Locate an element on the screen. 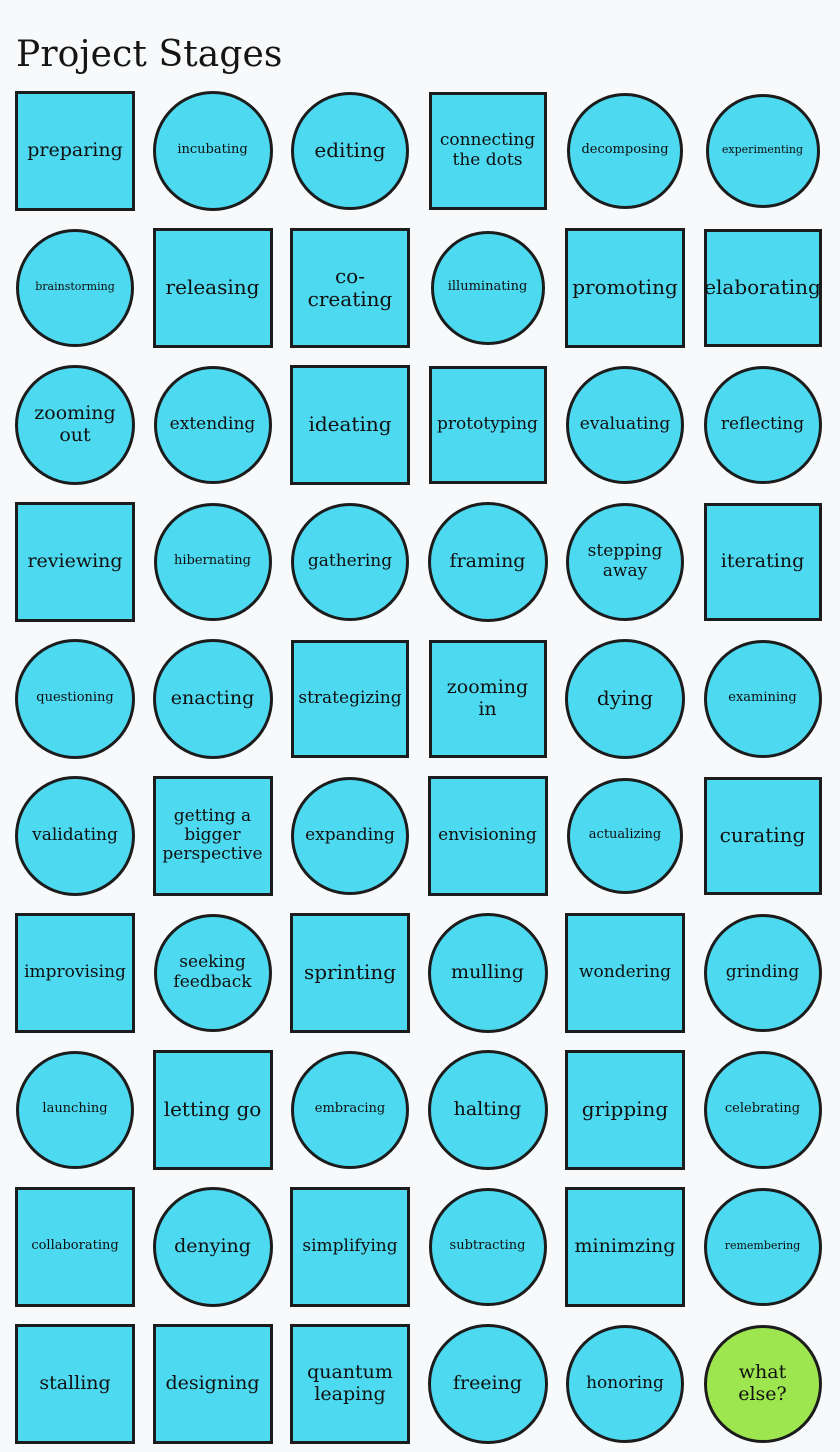 The image size is (840, 1452). stage-circle-shape: framing is located at coordinates (487, 561).